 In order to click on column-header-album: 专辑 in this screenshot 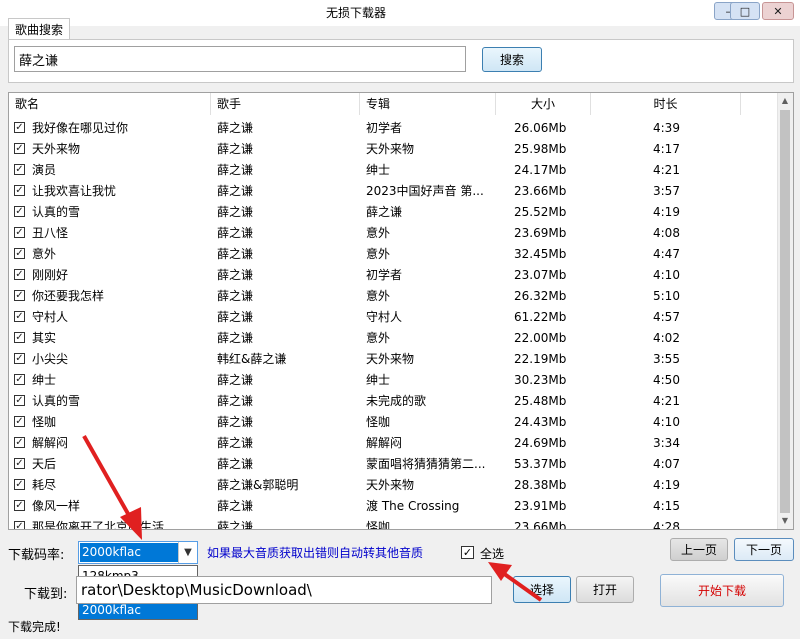, I will do `click(428, 104)`.